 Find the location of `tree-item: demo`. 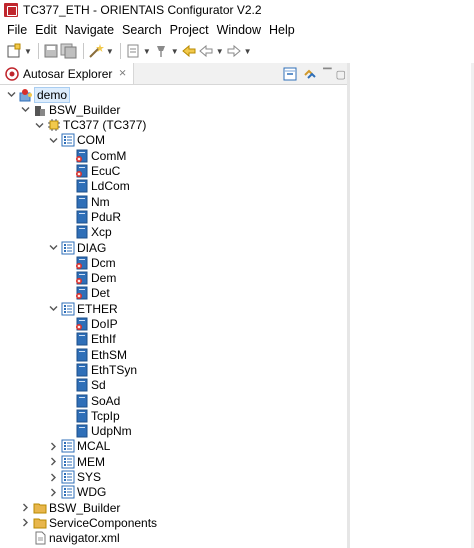

tree-item: demo is located at coordinates (38, 94).